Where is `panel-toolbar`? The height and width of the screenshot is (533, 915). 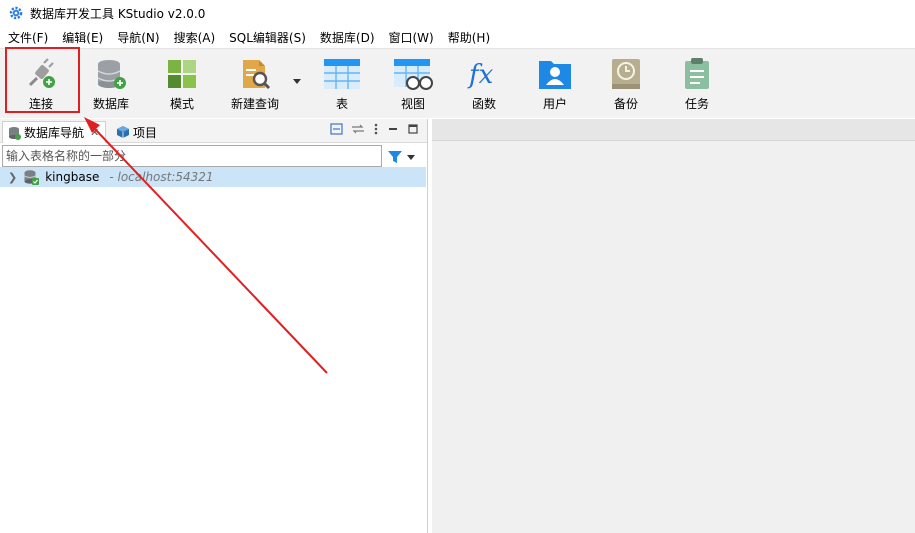
panel-toolbar is located at coordinates (374, 129).